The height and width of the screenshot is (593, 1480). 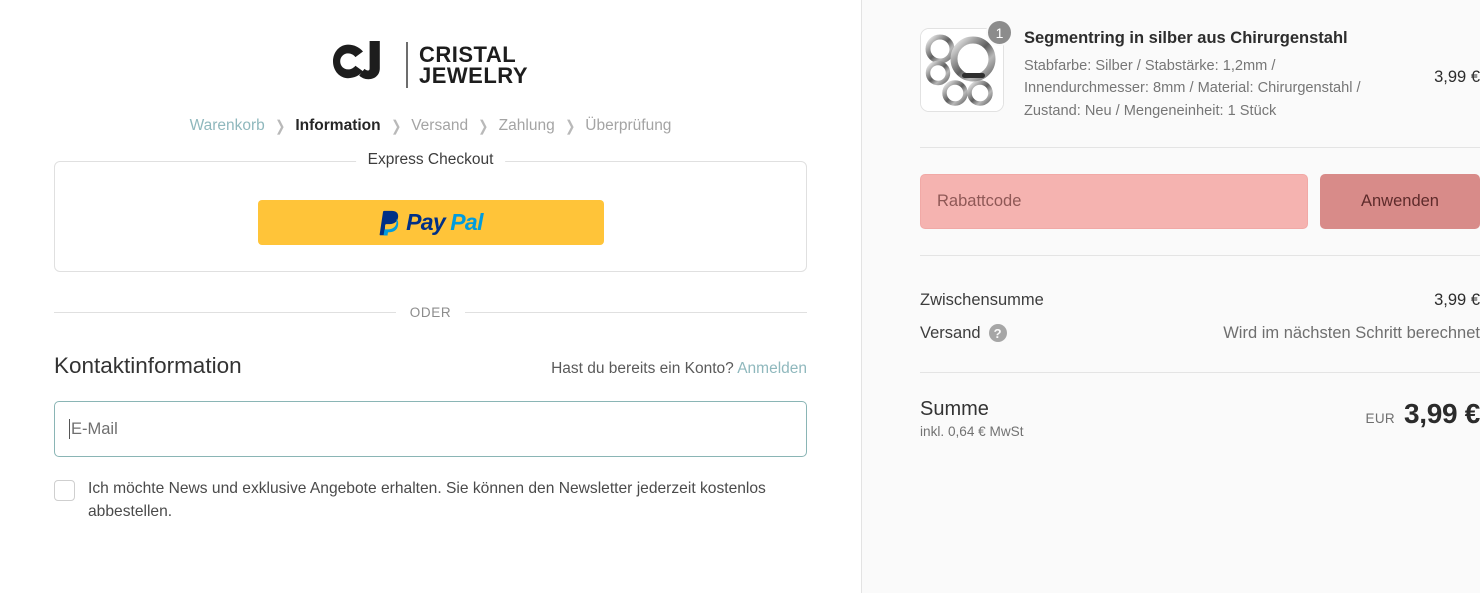 I want to click on product-thumbnail-wrap: 1, so click(x=966, y=65).